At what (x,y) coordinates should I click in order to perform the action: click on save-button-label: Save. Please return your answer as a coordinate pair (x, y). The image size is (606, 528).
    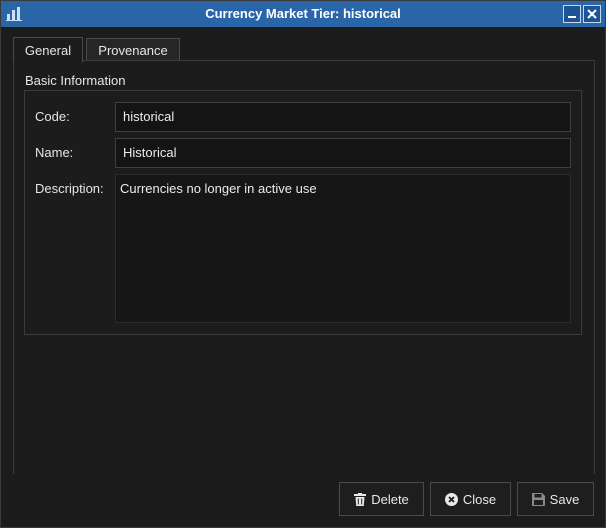
    Looking at the image, I should click on (564, 499).